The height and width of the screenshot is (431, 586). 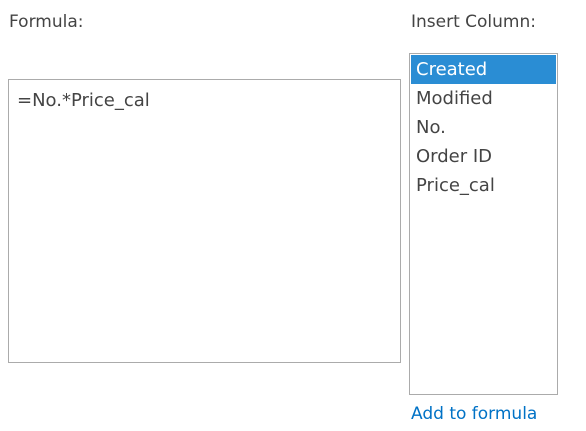 I want to click on column-option-modified: Modified, so click(x=483, y=98).